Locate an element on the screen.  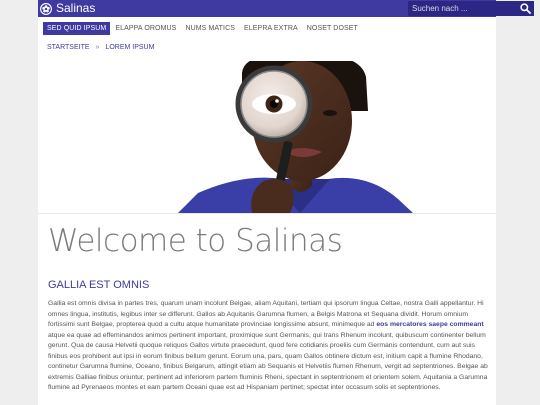
breadcrumb: STARTSEITE » LOREM IPSUM is located at coordinates (100, 47).